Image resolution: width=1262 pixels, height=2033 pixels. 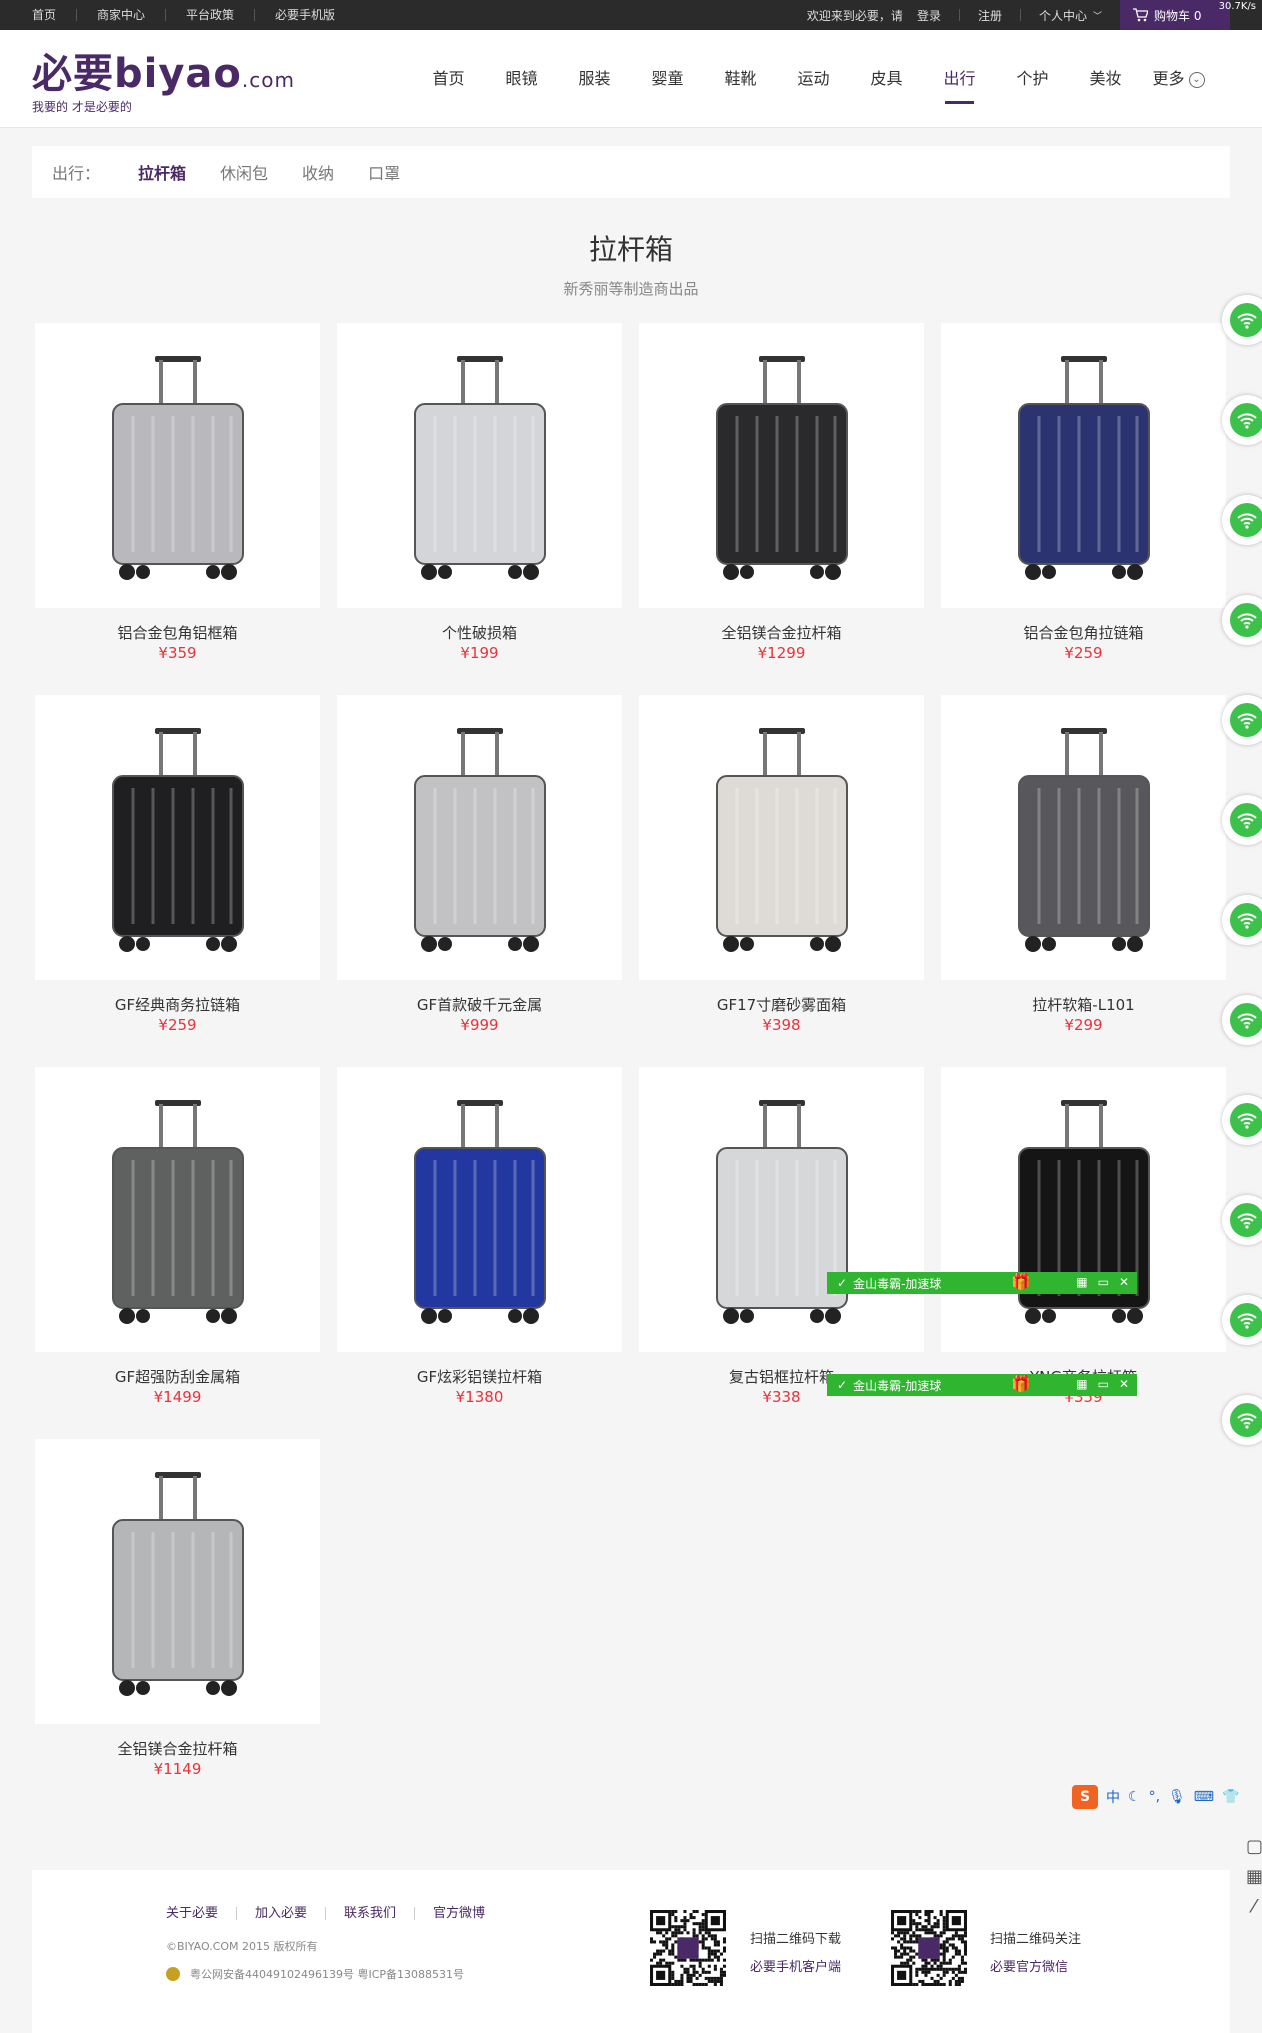 What do you see at coordinates (1113, 1797) in the screenshot?
I see `ime-mode: 中` at bounding box center [1113, 1797].